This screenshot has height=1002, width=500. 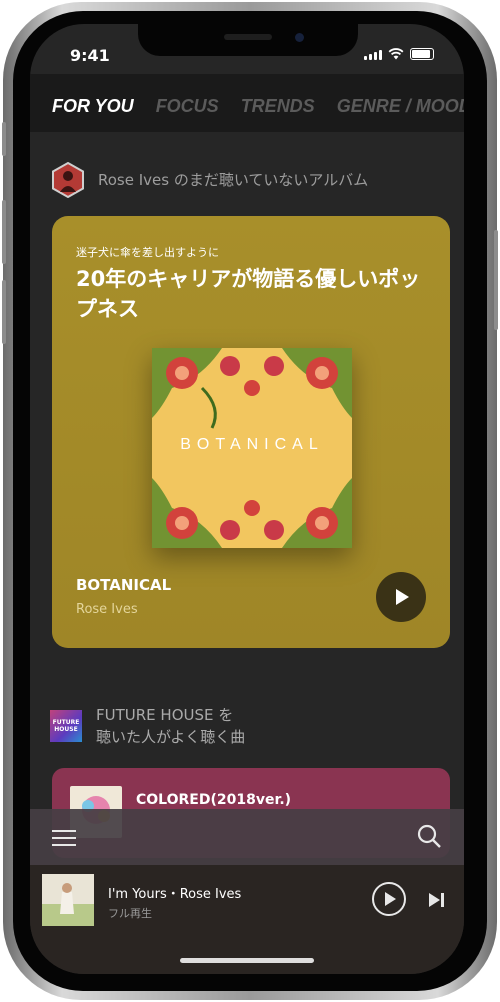 I want to click on now-playing-artwork, so click(x=68, y=900).